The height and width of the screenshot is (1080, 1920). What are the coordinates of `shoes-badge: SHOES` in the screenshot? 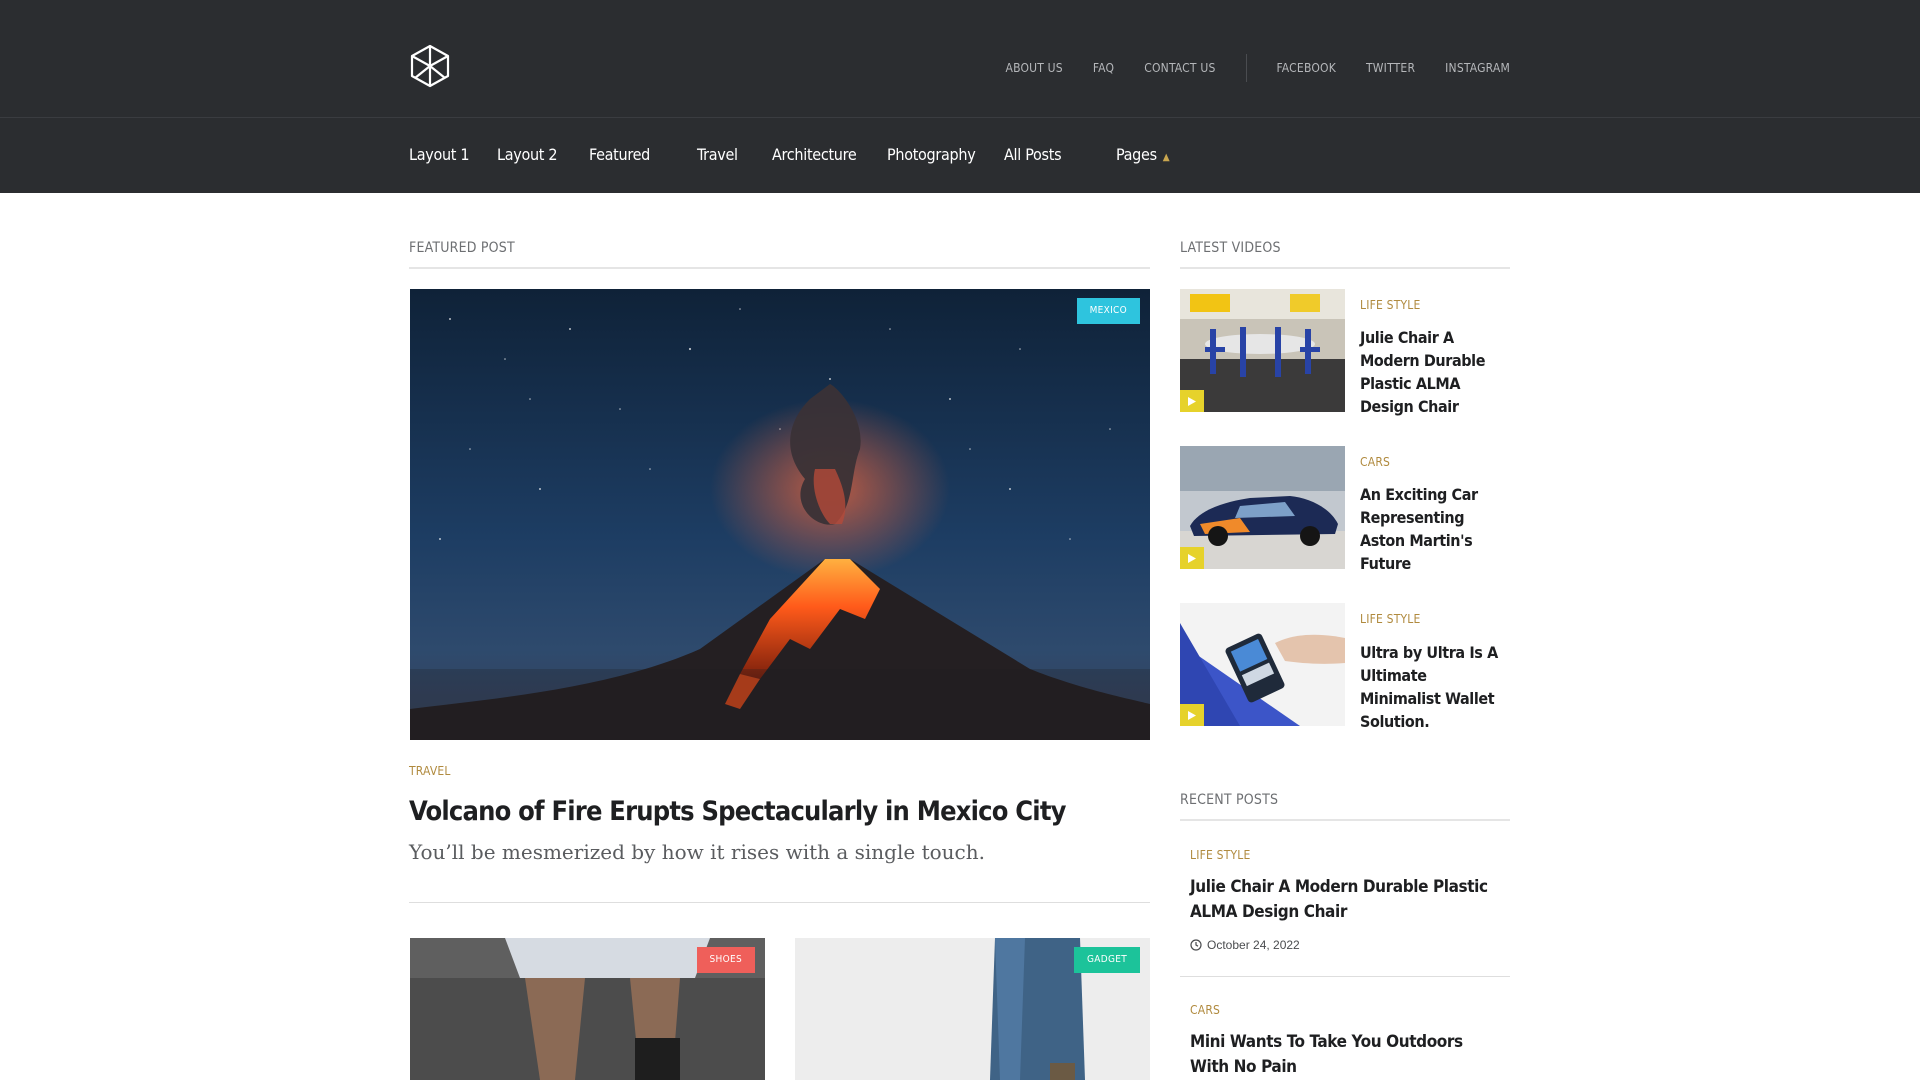 It's located at (725, 960).